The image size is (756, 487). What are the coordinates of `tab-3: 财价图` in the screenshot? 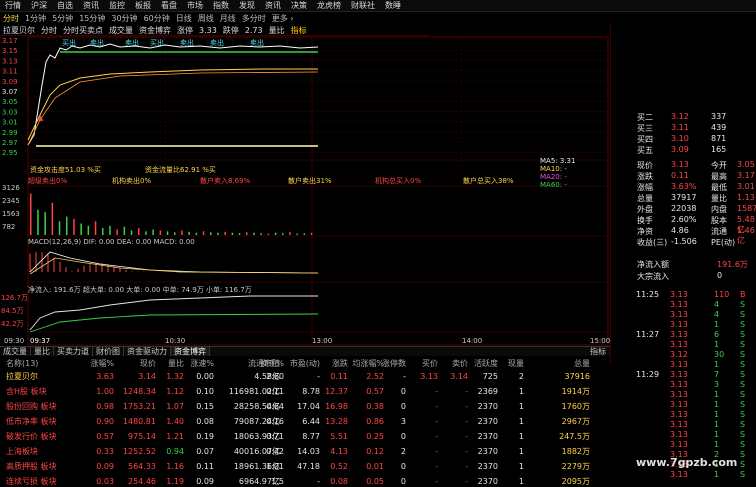 It's located at (108, 351).